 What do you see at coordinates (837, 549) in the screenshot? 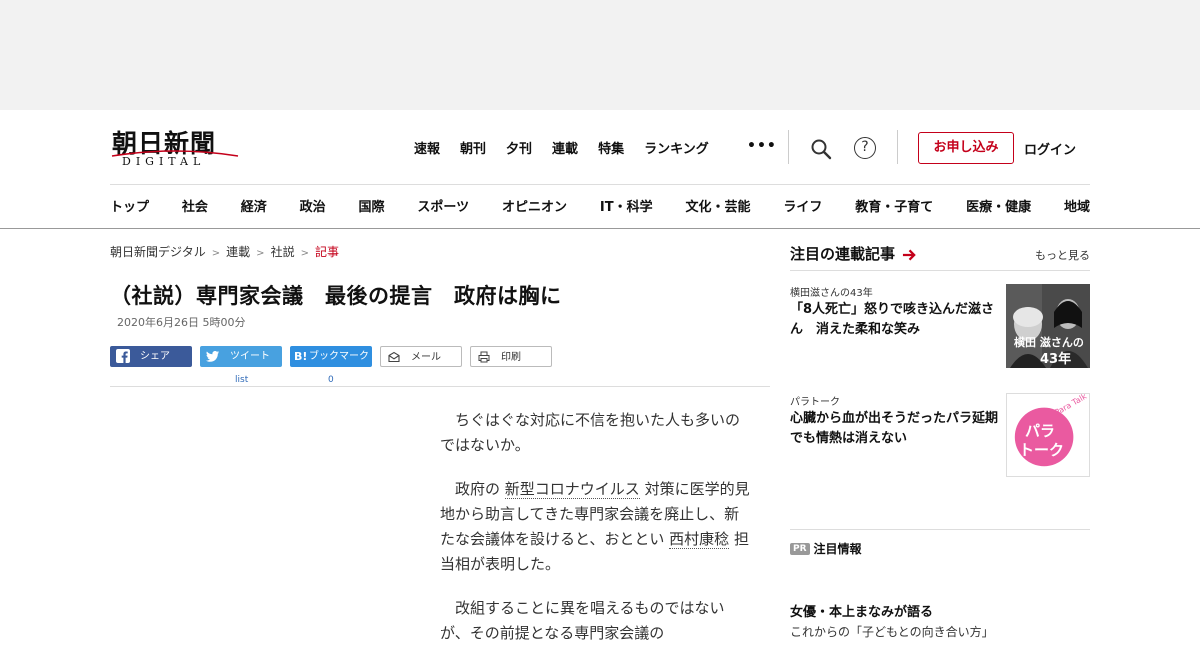
I see `pr-label: 注目情報` at bounding box center [837, 549].